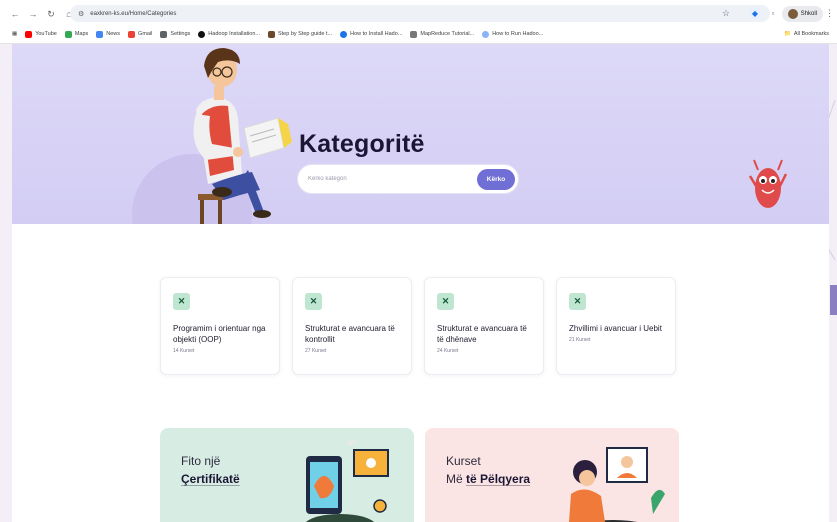  What do you see at coordinates (552, 475) in the screenshot?
I see `popular-courses-promo: Kurset Më të Pëlqyera` at bounding box center [552, 475].